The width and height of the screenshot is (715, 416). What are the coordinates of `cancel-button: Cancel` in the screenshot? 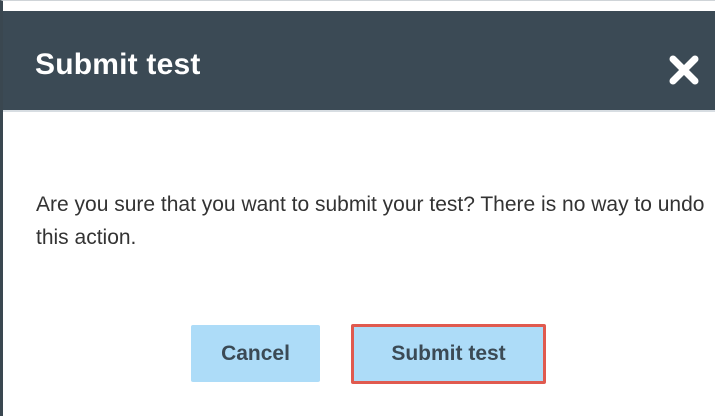 It's located at (255, 353).